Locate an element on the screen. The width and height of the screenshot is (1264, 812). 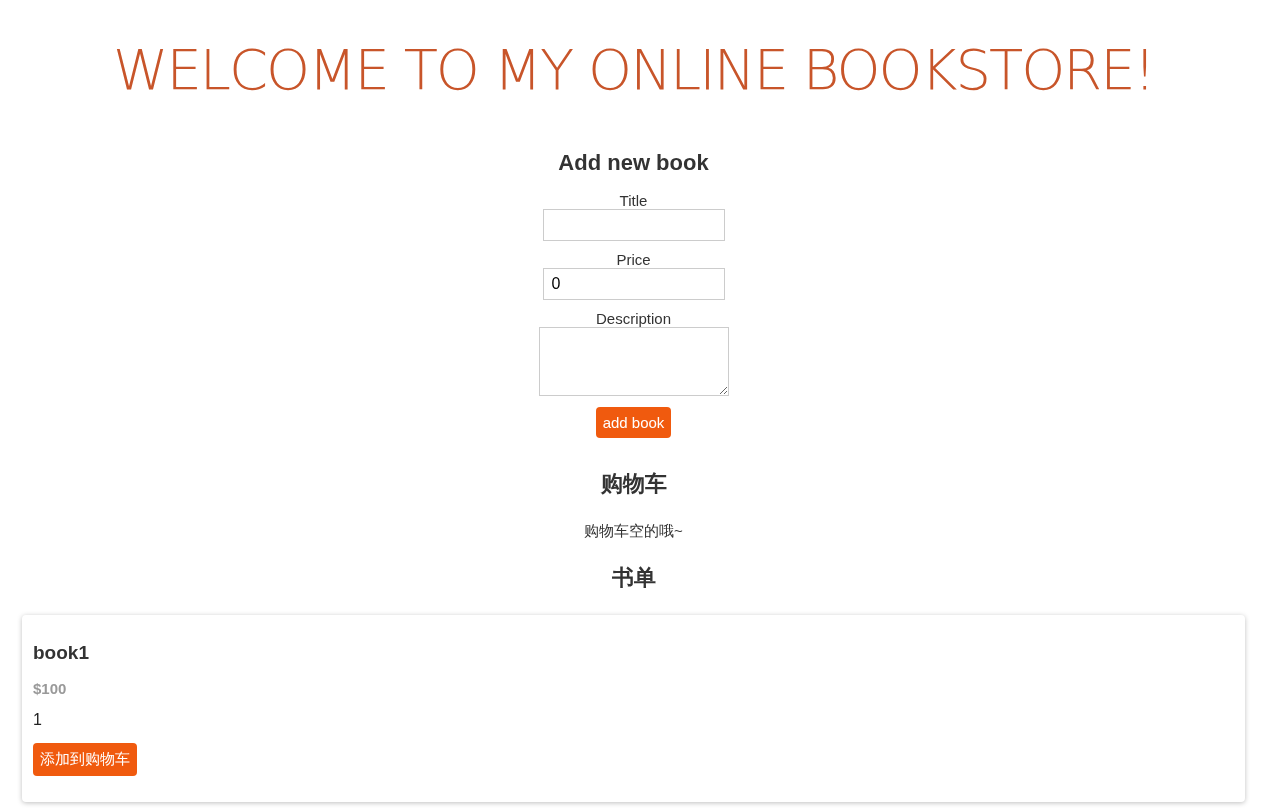
input-field: 0 is located at coordinates (633, 284).